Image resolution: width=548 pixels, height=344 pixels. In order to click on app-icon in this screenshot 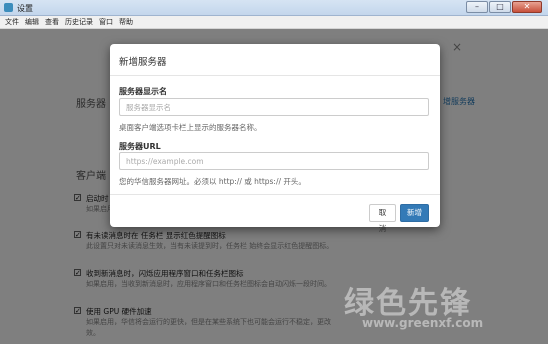, I will do `click(8, 7)`.